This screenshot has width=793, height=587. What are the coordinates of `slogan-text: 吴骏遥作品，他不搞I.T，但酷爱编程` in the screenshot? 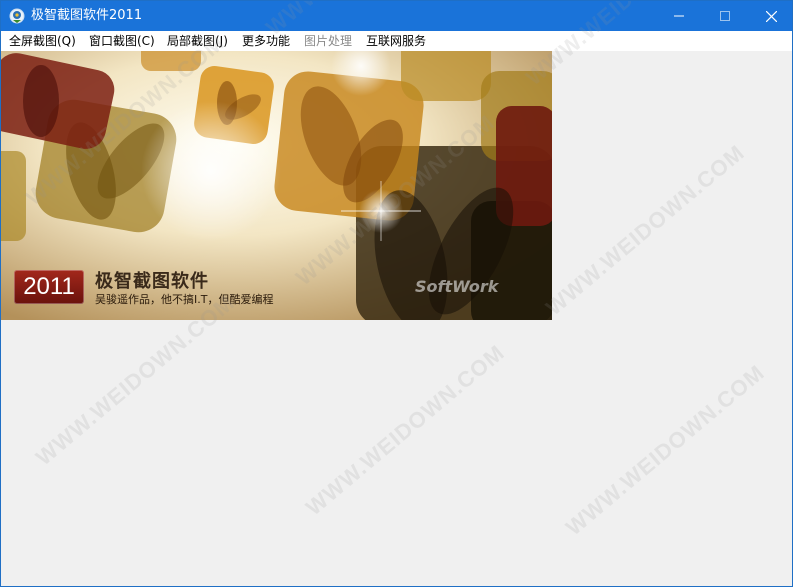 It's located at (184, 299).